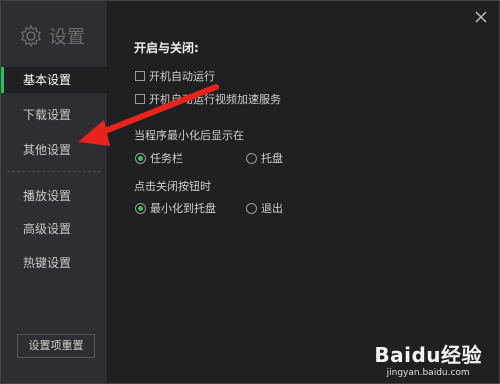  I want to click on autostart-label: 开机自动运行, so click(182, 76).